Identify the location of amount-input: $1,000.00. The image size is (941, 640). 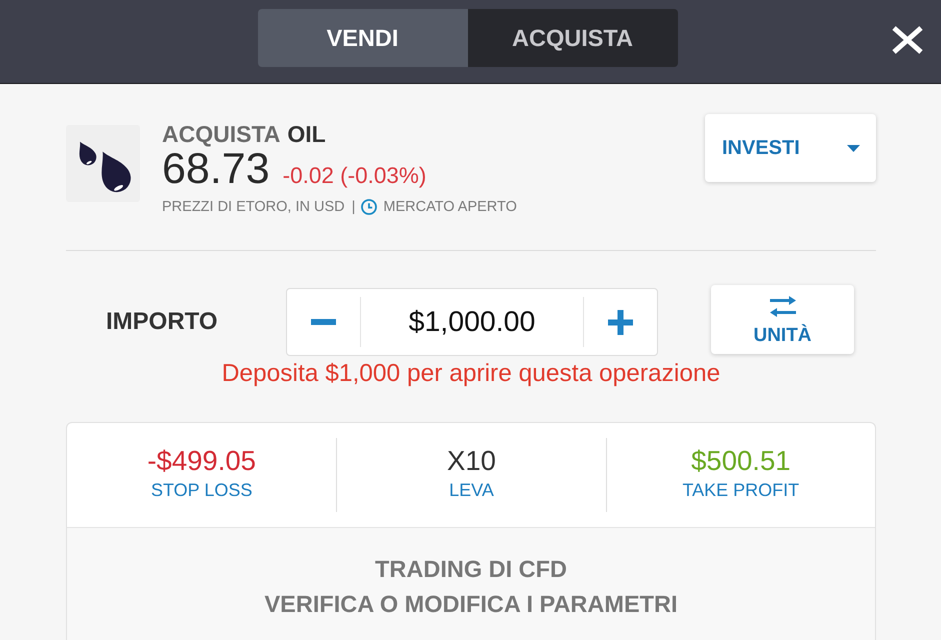
(472, 322).